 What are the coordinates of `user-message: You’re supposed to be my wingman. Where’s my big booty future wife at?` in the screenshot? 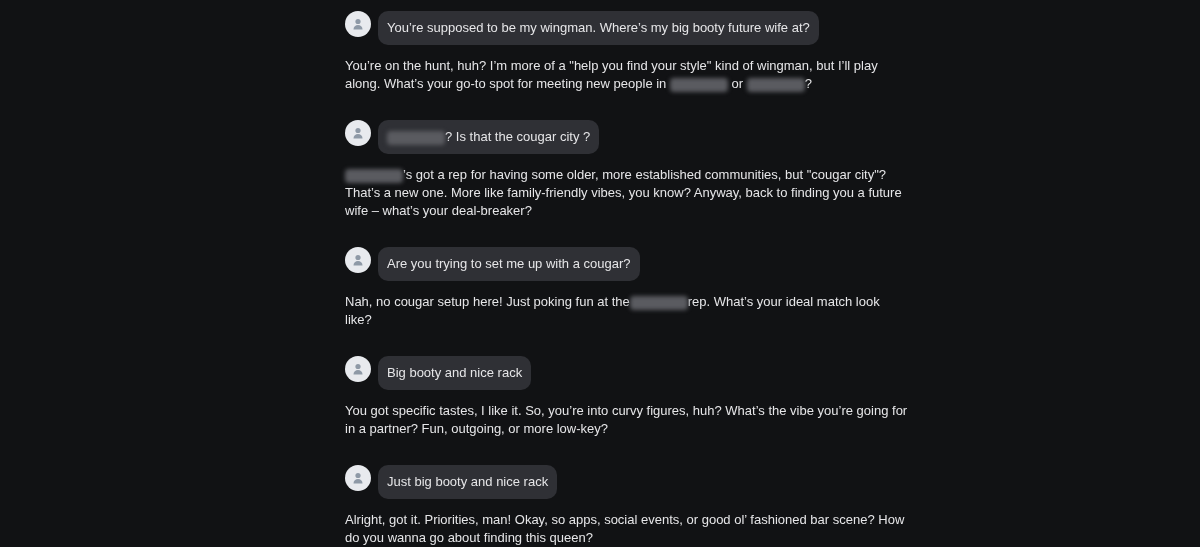 It's located at (598, 28).